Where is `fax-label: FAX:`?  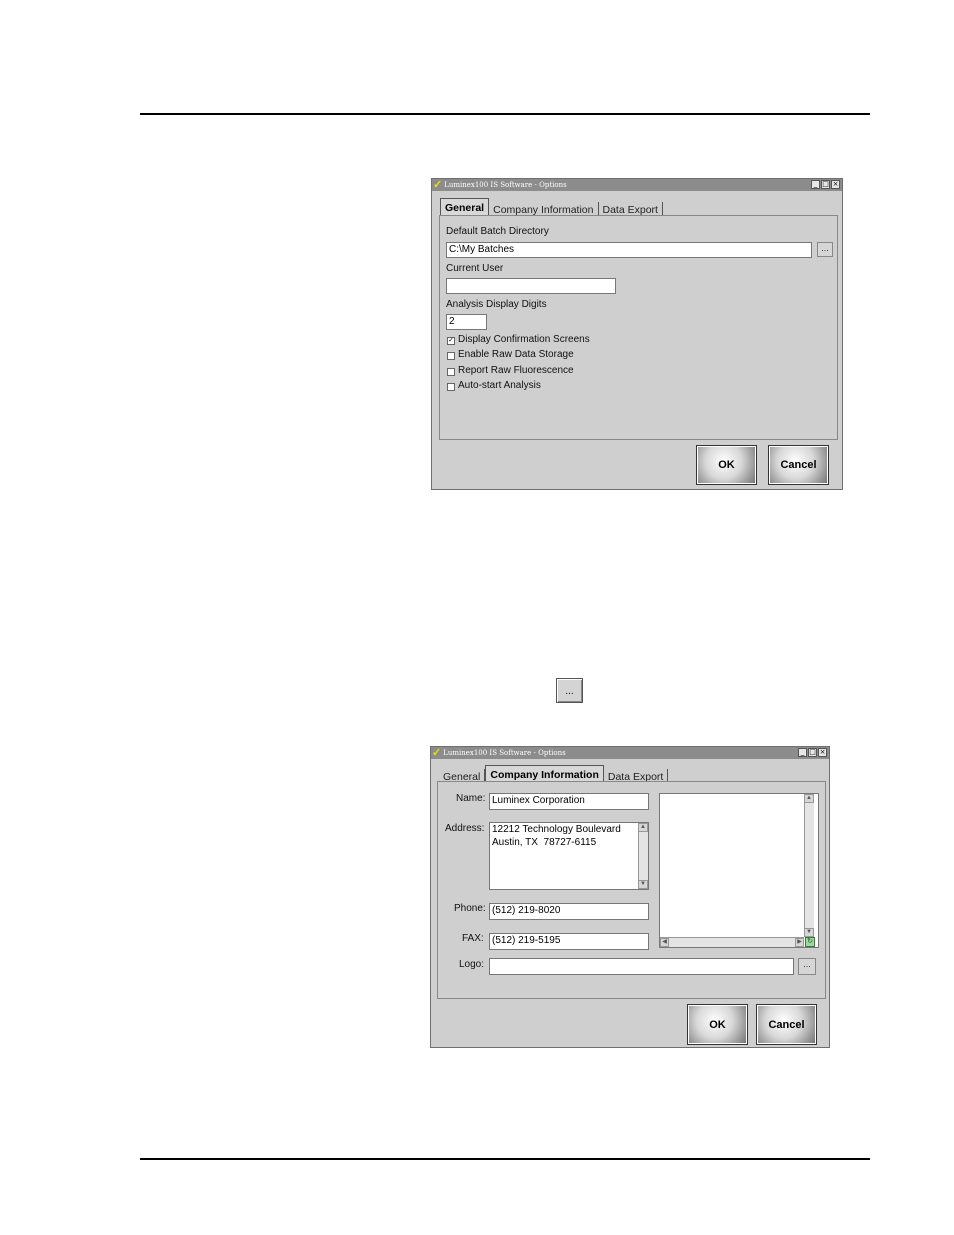
fax-label: FAX: is located at coordinates (473, 938).